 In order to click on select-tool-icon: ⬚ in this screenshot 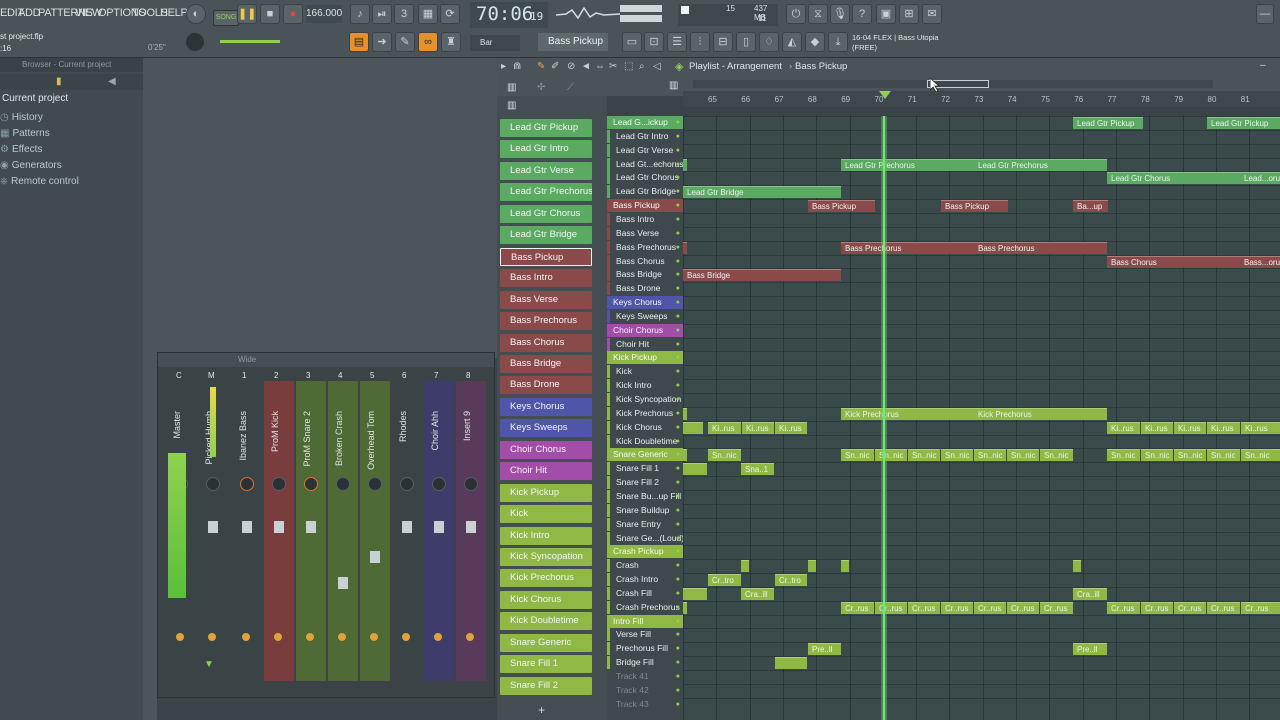, I will do `click(628, 66)`.